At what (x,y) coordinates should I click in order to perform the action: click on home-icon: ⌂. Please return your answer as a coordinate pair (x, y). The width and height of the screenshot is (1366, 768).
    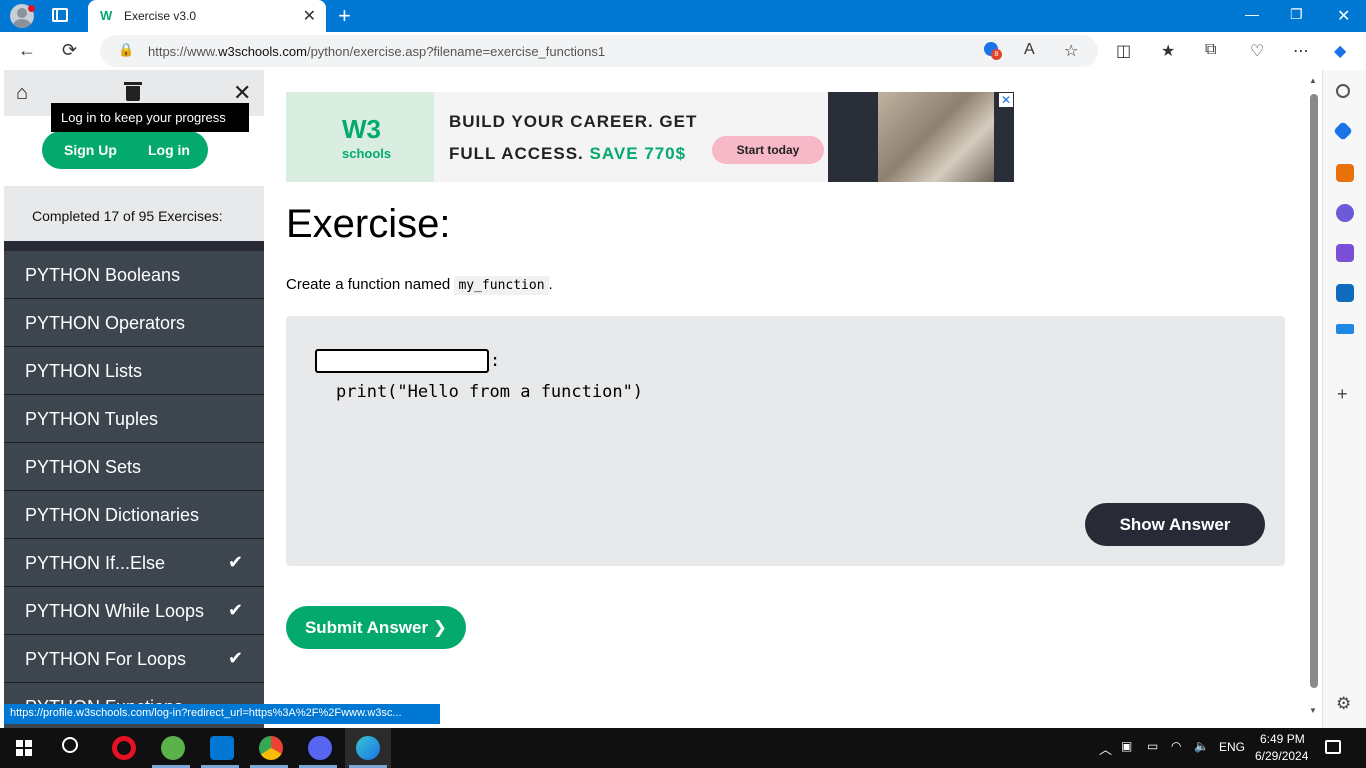
    Looking at the image, I should click on (22, 93).